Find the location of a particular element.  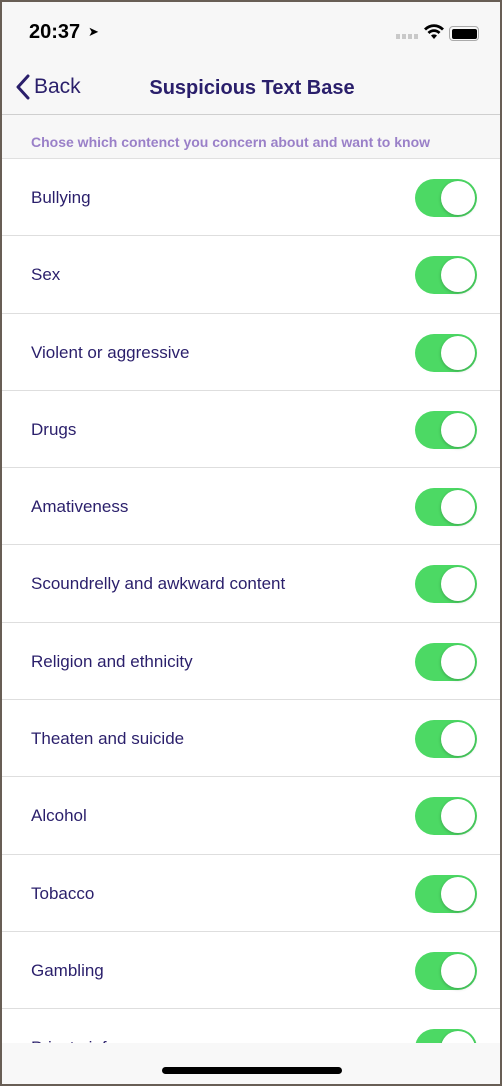

item-label: Amativeness is located at coordinates (80, 507).